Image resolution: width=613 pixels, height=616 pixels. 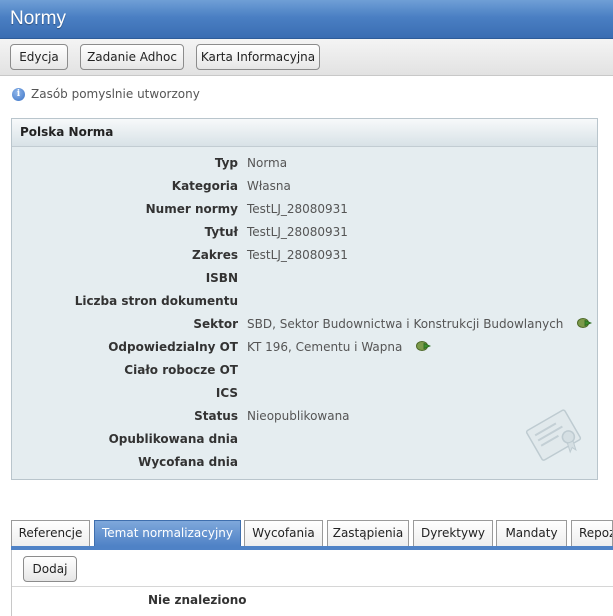 I want to click on field-label: Status, so click(x=216, y=416).